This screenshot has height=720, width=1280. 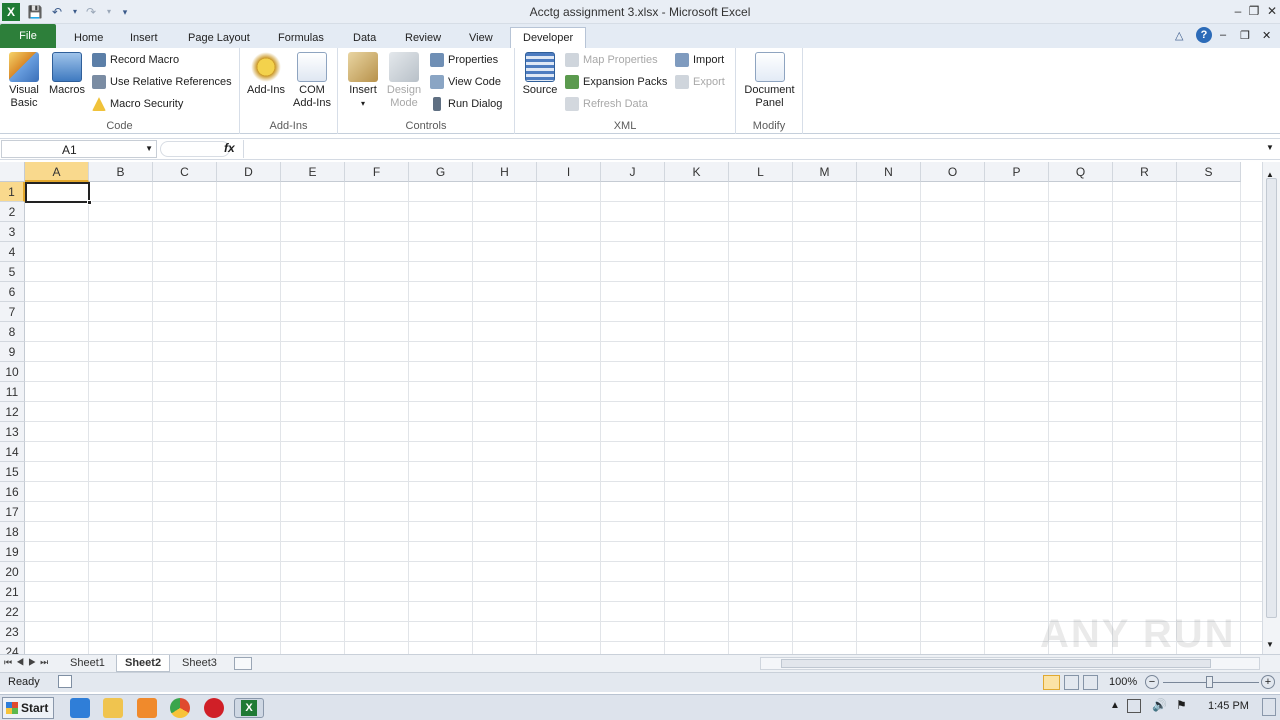 I want to click on row-header-16: 16, so click(x=12, y=492).